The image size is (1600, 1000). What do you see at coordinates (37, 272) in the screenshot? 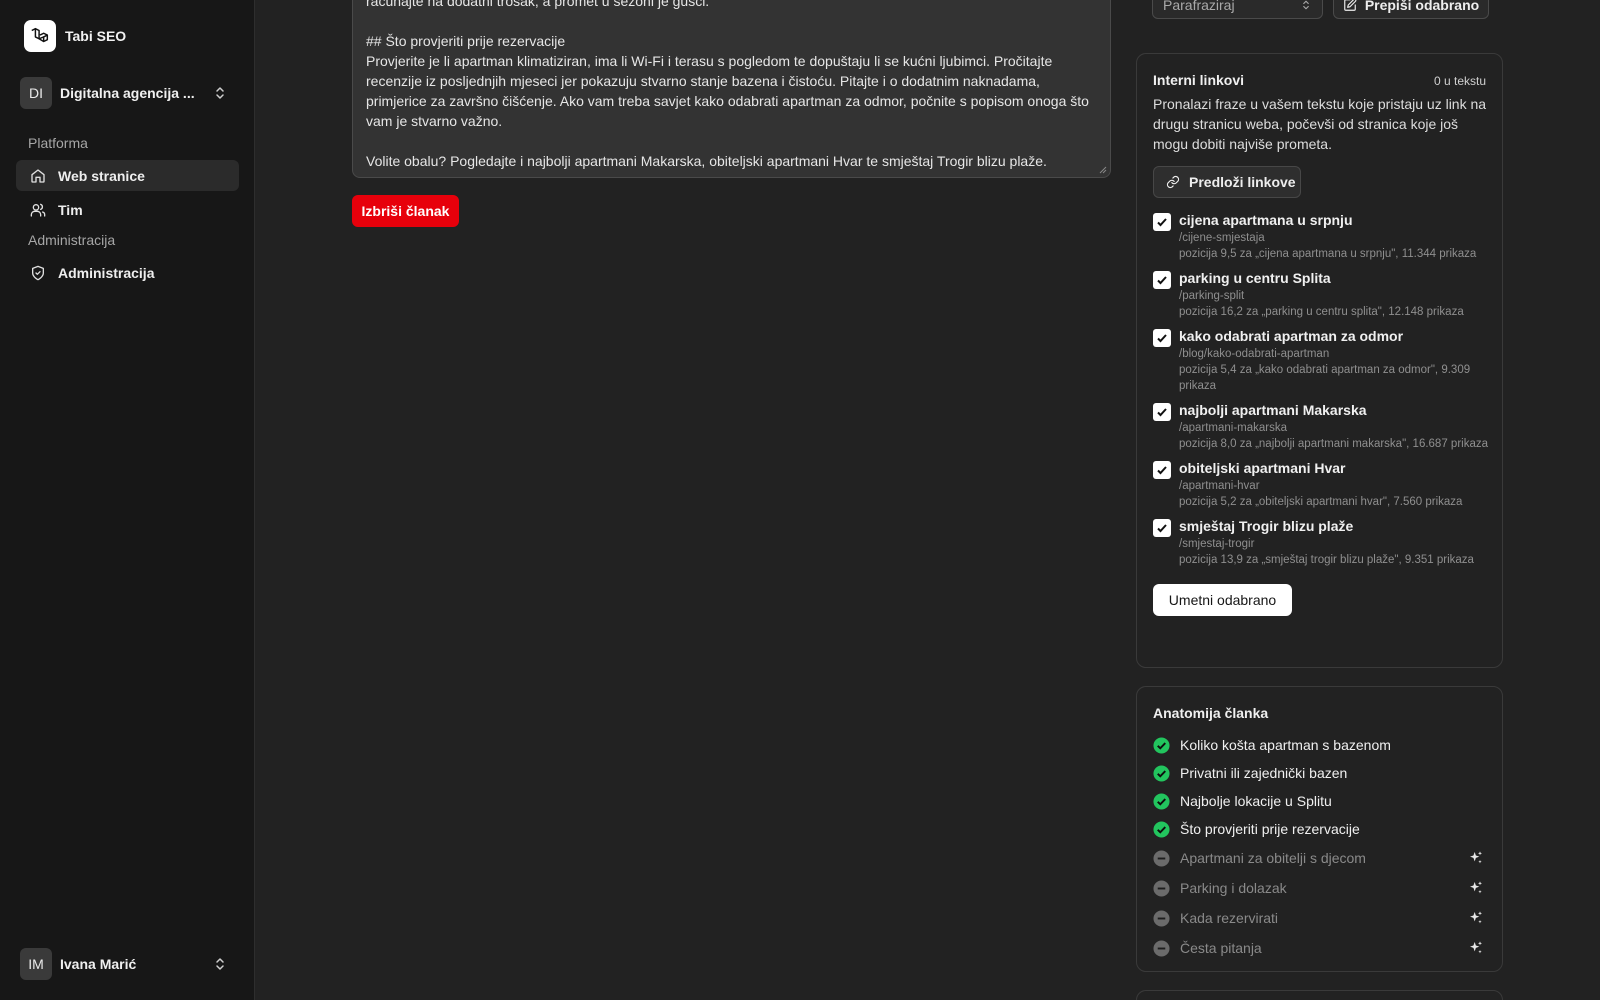
I see `shield-check-icon` at bounding box center [37, 272].